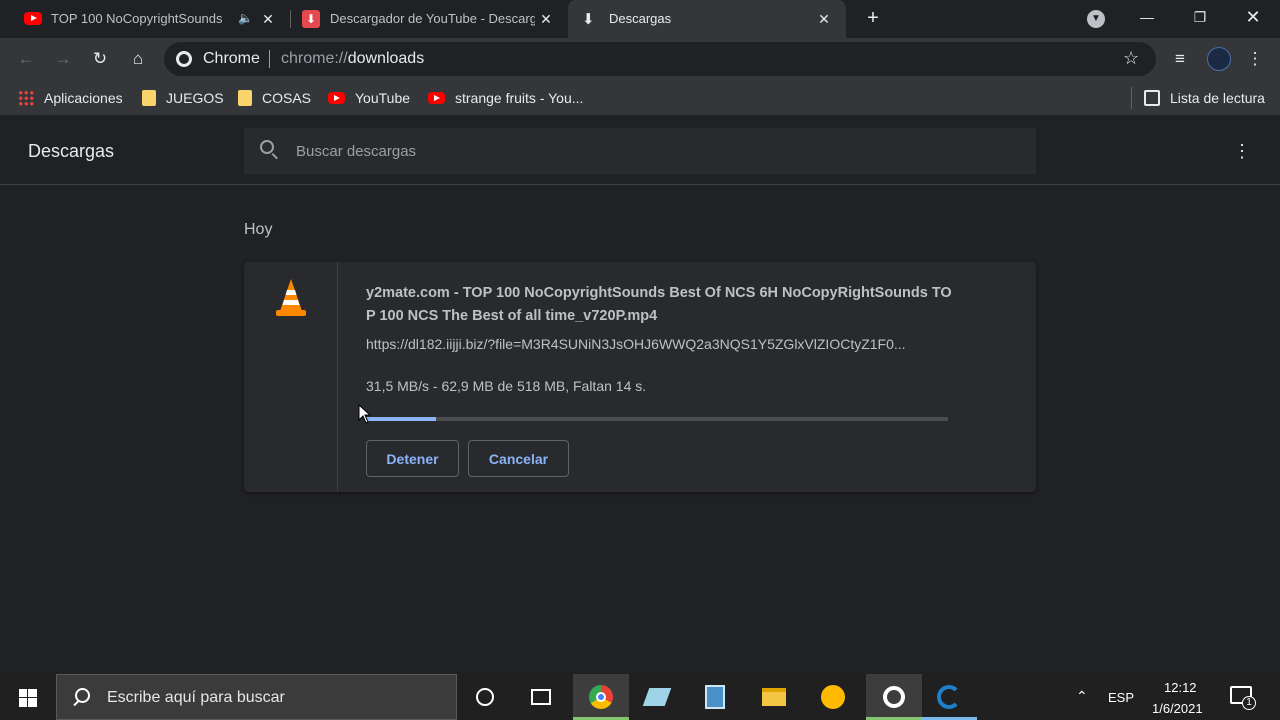 Image resolution: width=1280 pixels, height=720 pixels. Describe the element at coordinates (1217, 98) in the screenshot. I see `reading-list-label: Lista de lectura` at that location.